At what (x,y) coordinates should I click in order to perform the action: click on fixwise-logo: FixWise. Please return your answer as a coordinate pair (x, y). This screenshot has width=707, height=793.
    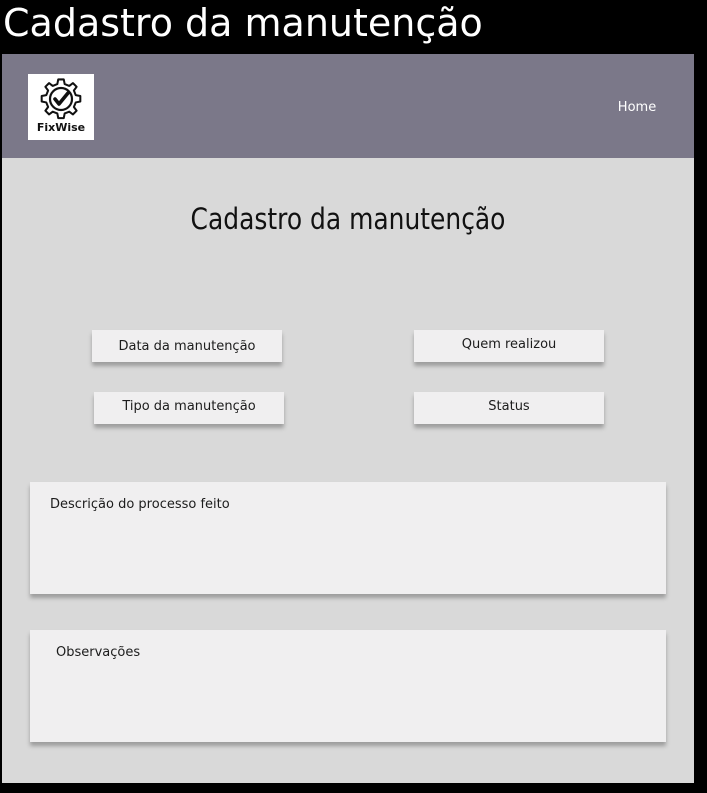
    Looking at the image, I should click on (61, 107).